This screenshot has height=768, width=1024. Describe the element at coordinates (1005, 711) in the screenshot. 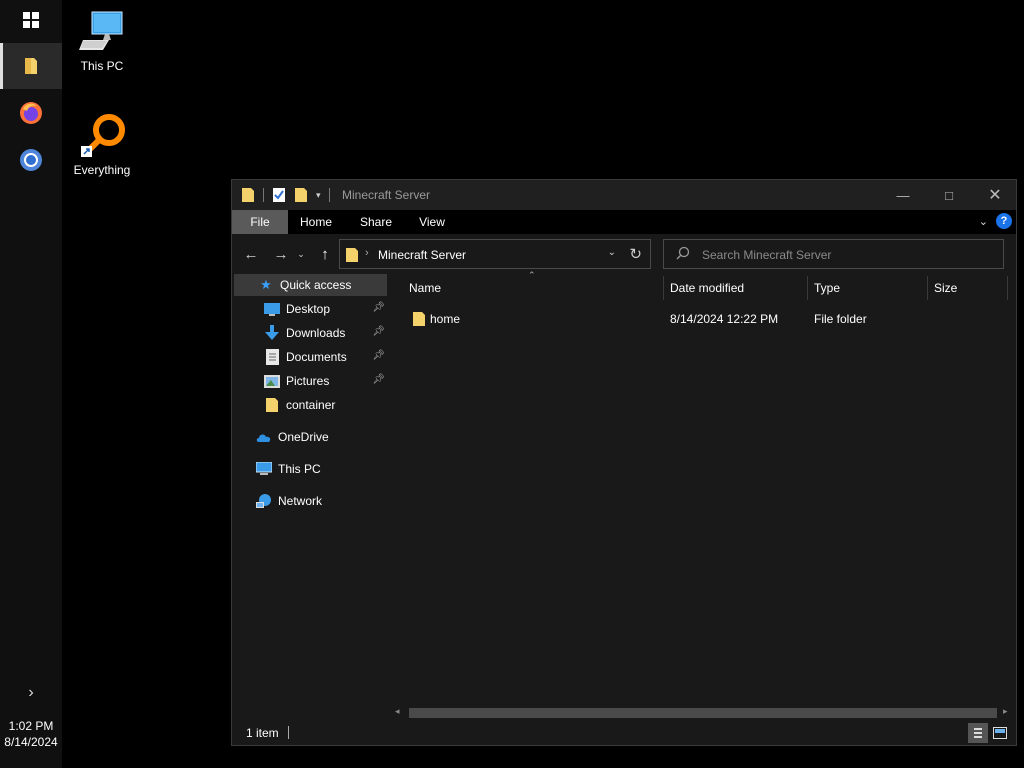

I see `scroll-right-icon: ▸` at that location.